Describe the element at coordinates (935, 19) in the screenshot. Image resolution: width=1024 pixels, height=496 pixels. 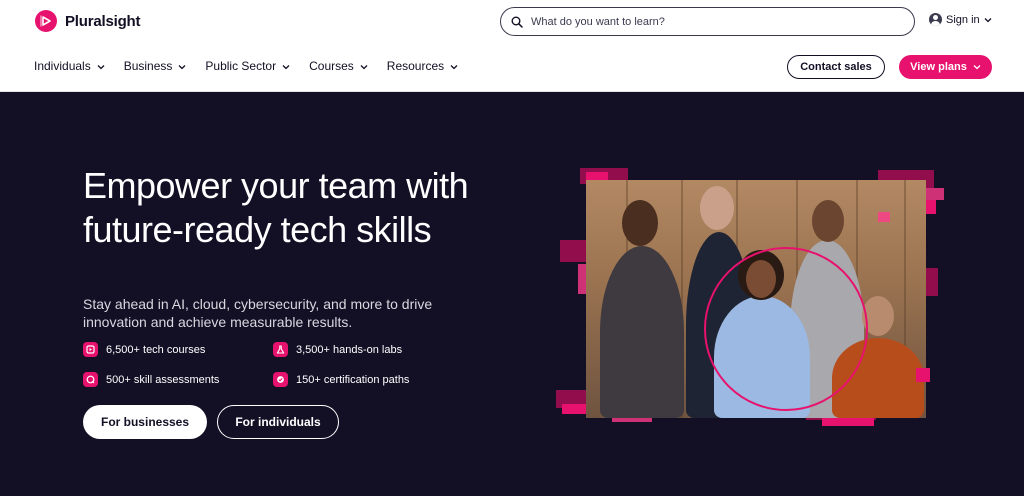
I see `user-icon` at that location.